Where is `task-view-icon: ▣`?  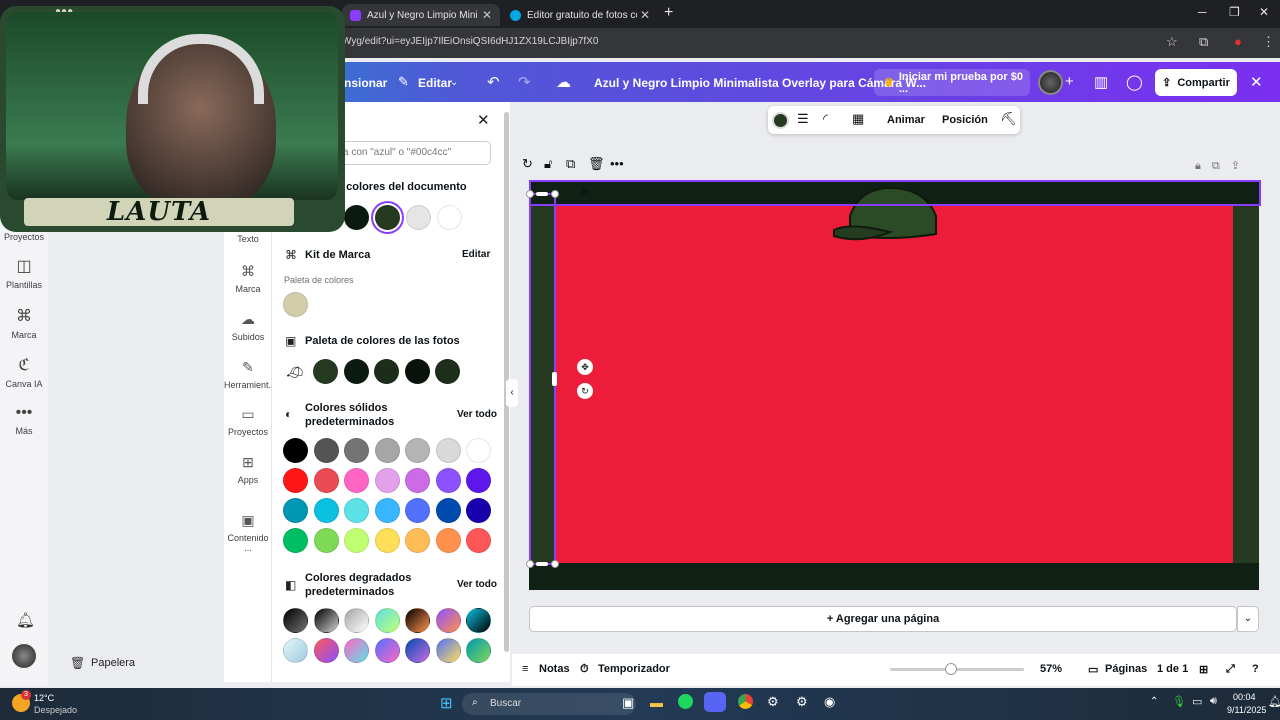 task-view-icon: ▣ is located at coordinates (628, 703).